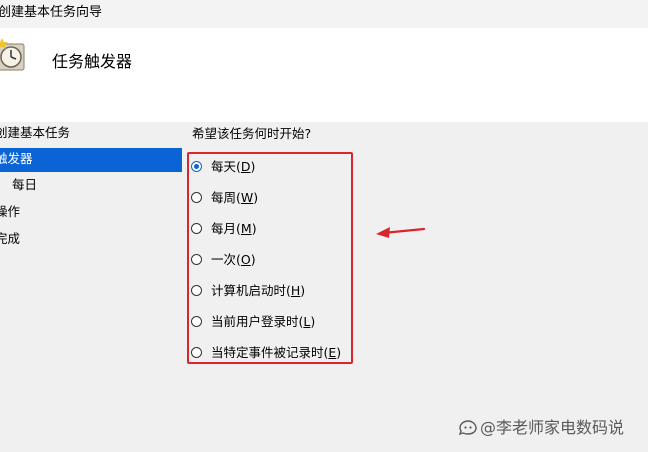  Describe the element at coordinates (16, 158) in the screenshot. I see `sidebar-item-label: 触发器` at that location.